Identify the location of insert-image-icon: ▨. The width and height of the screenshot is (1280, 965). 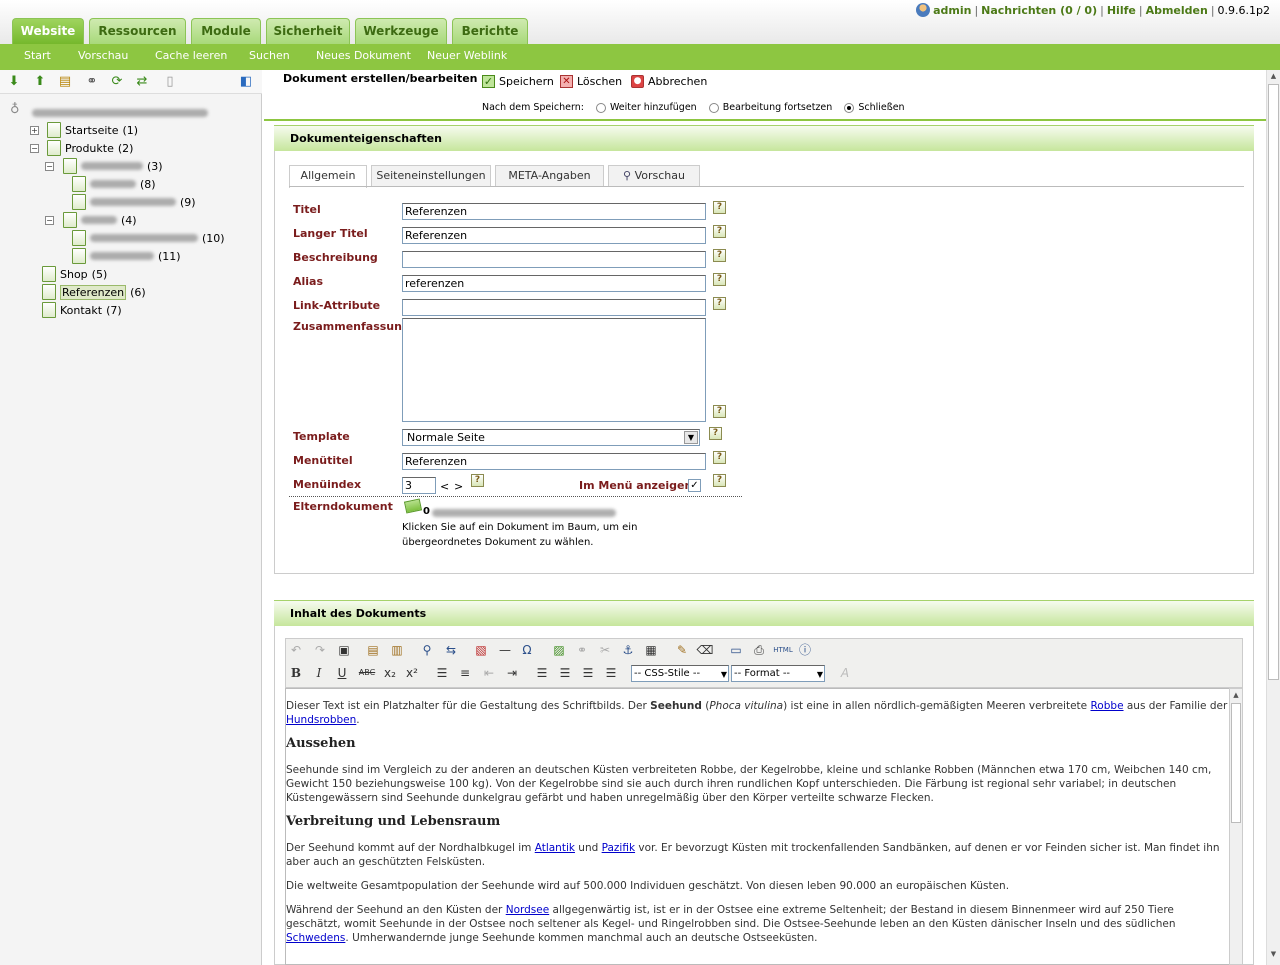
(559, 650).